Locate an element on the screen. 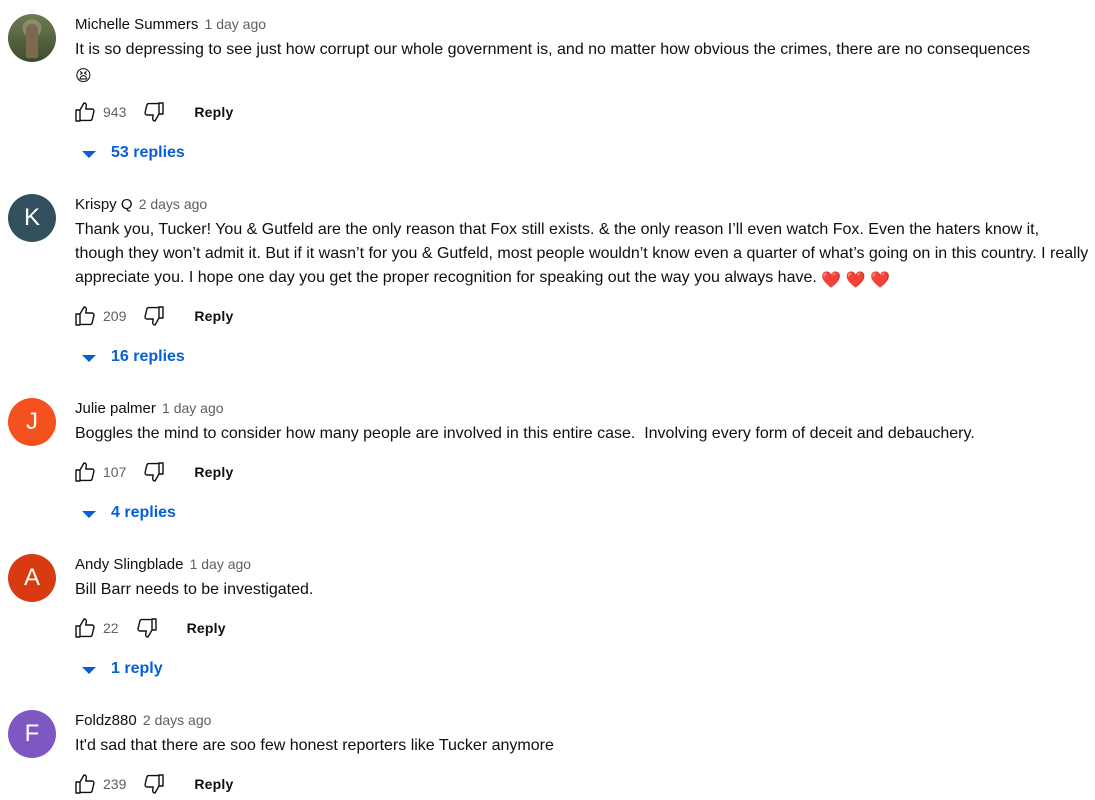 This screenshot has width=1095, height=800. comment-header: Julie palmer 1 day ago is located at coordinates (149, 408).